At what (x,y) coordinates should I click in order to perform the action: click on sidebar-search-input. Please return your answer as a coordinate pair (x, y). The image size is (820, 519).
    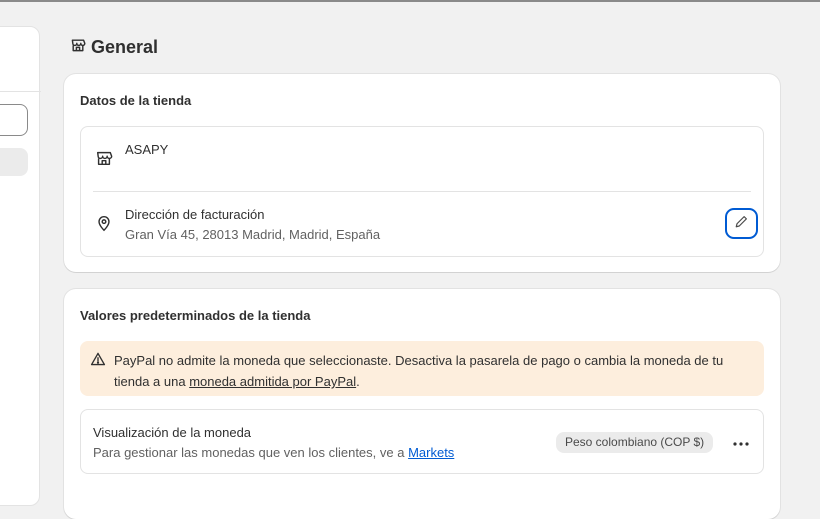
    Looking at the image, I should click on (14, 120).